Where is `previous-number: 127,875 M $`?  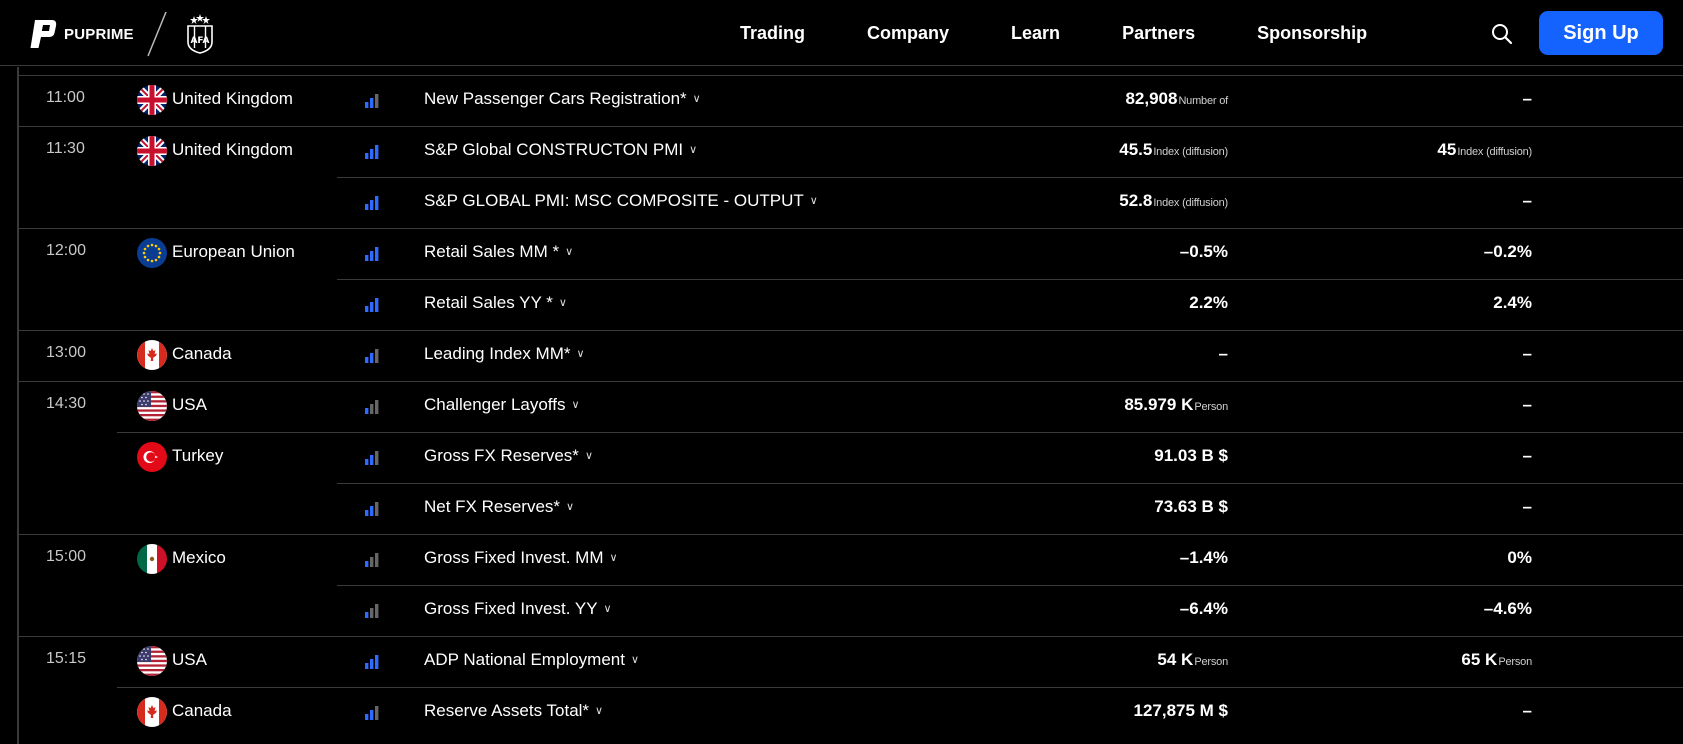
previous-number: 127,875 M $ is located at coordinates (1180, 710).